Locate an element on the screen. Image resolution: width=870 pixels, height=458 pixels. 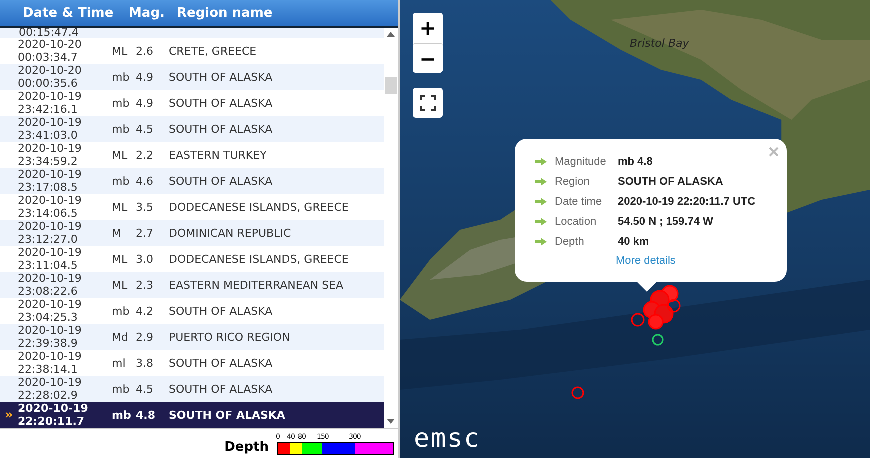
event-row: 2020-10-19 23:12:27.0 M 2.7 DOMINICAN REPUBLIC is located at coordinates (192, 233).